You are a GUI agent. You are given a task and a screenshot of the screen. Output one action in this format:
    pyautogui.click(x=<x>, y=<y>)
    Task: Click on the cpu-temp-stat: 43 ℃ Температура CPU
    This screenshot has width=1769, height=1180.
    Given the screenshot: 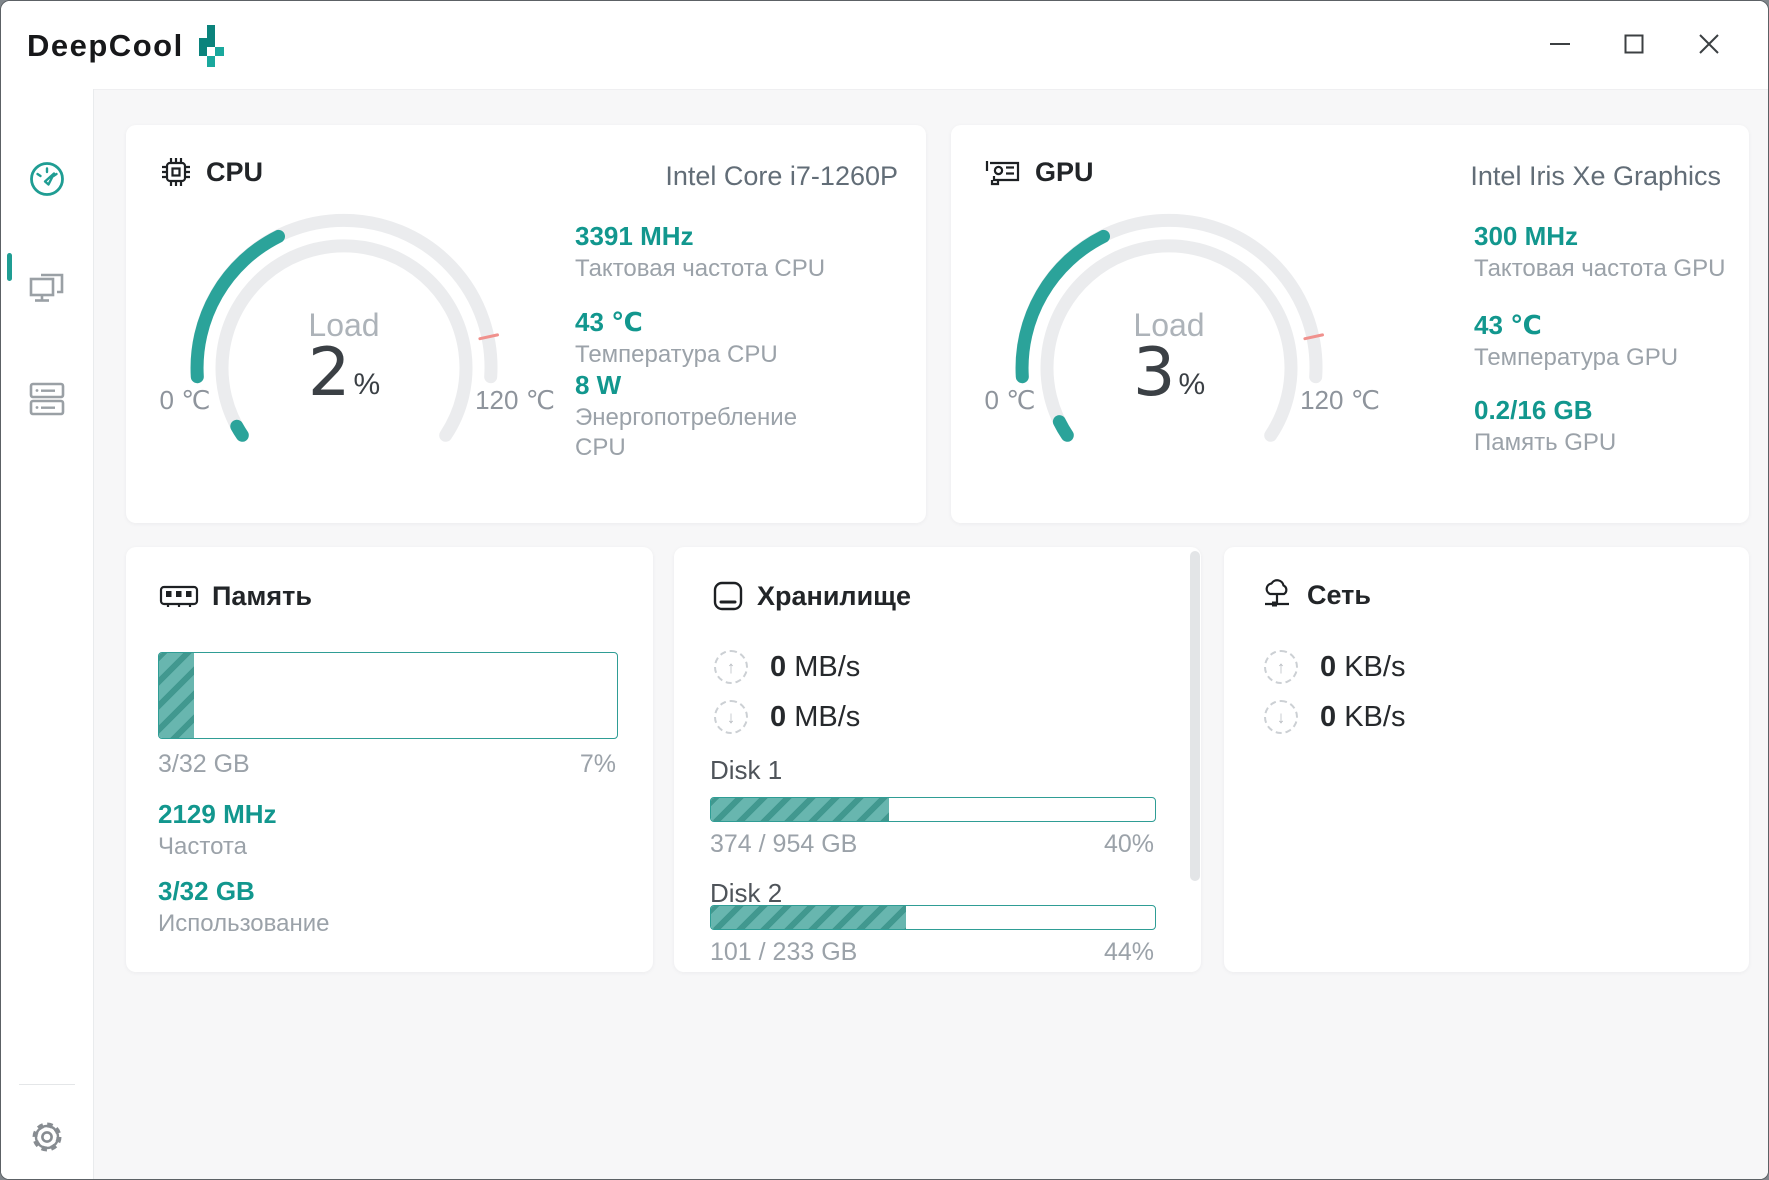 What is the action you would take?
    pyautogui.click(x=676, y=337)
    